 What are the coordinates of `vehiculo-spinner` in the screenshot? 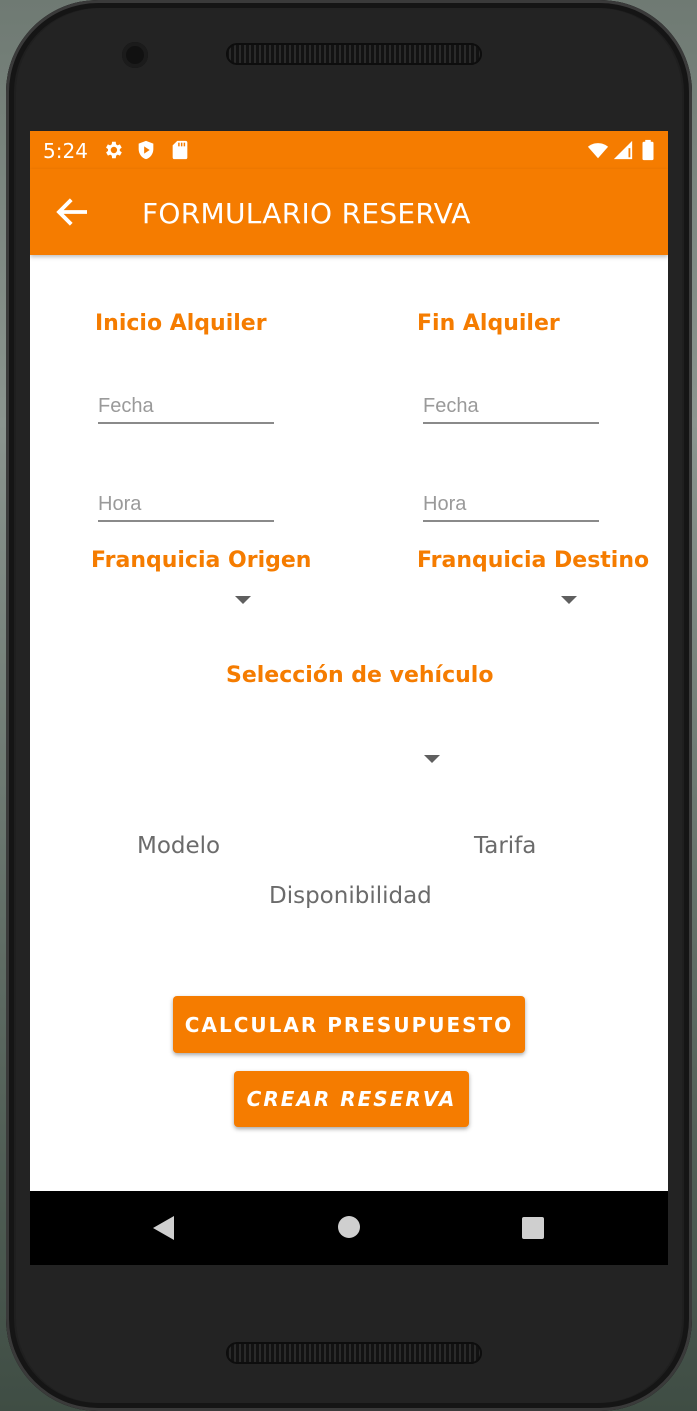 It's located at (340, 761).